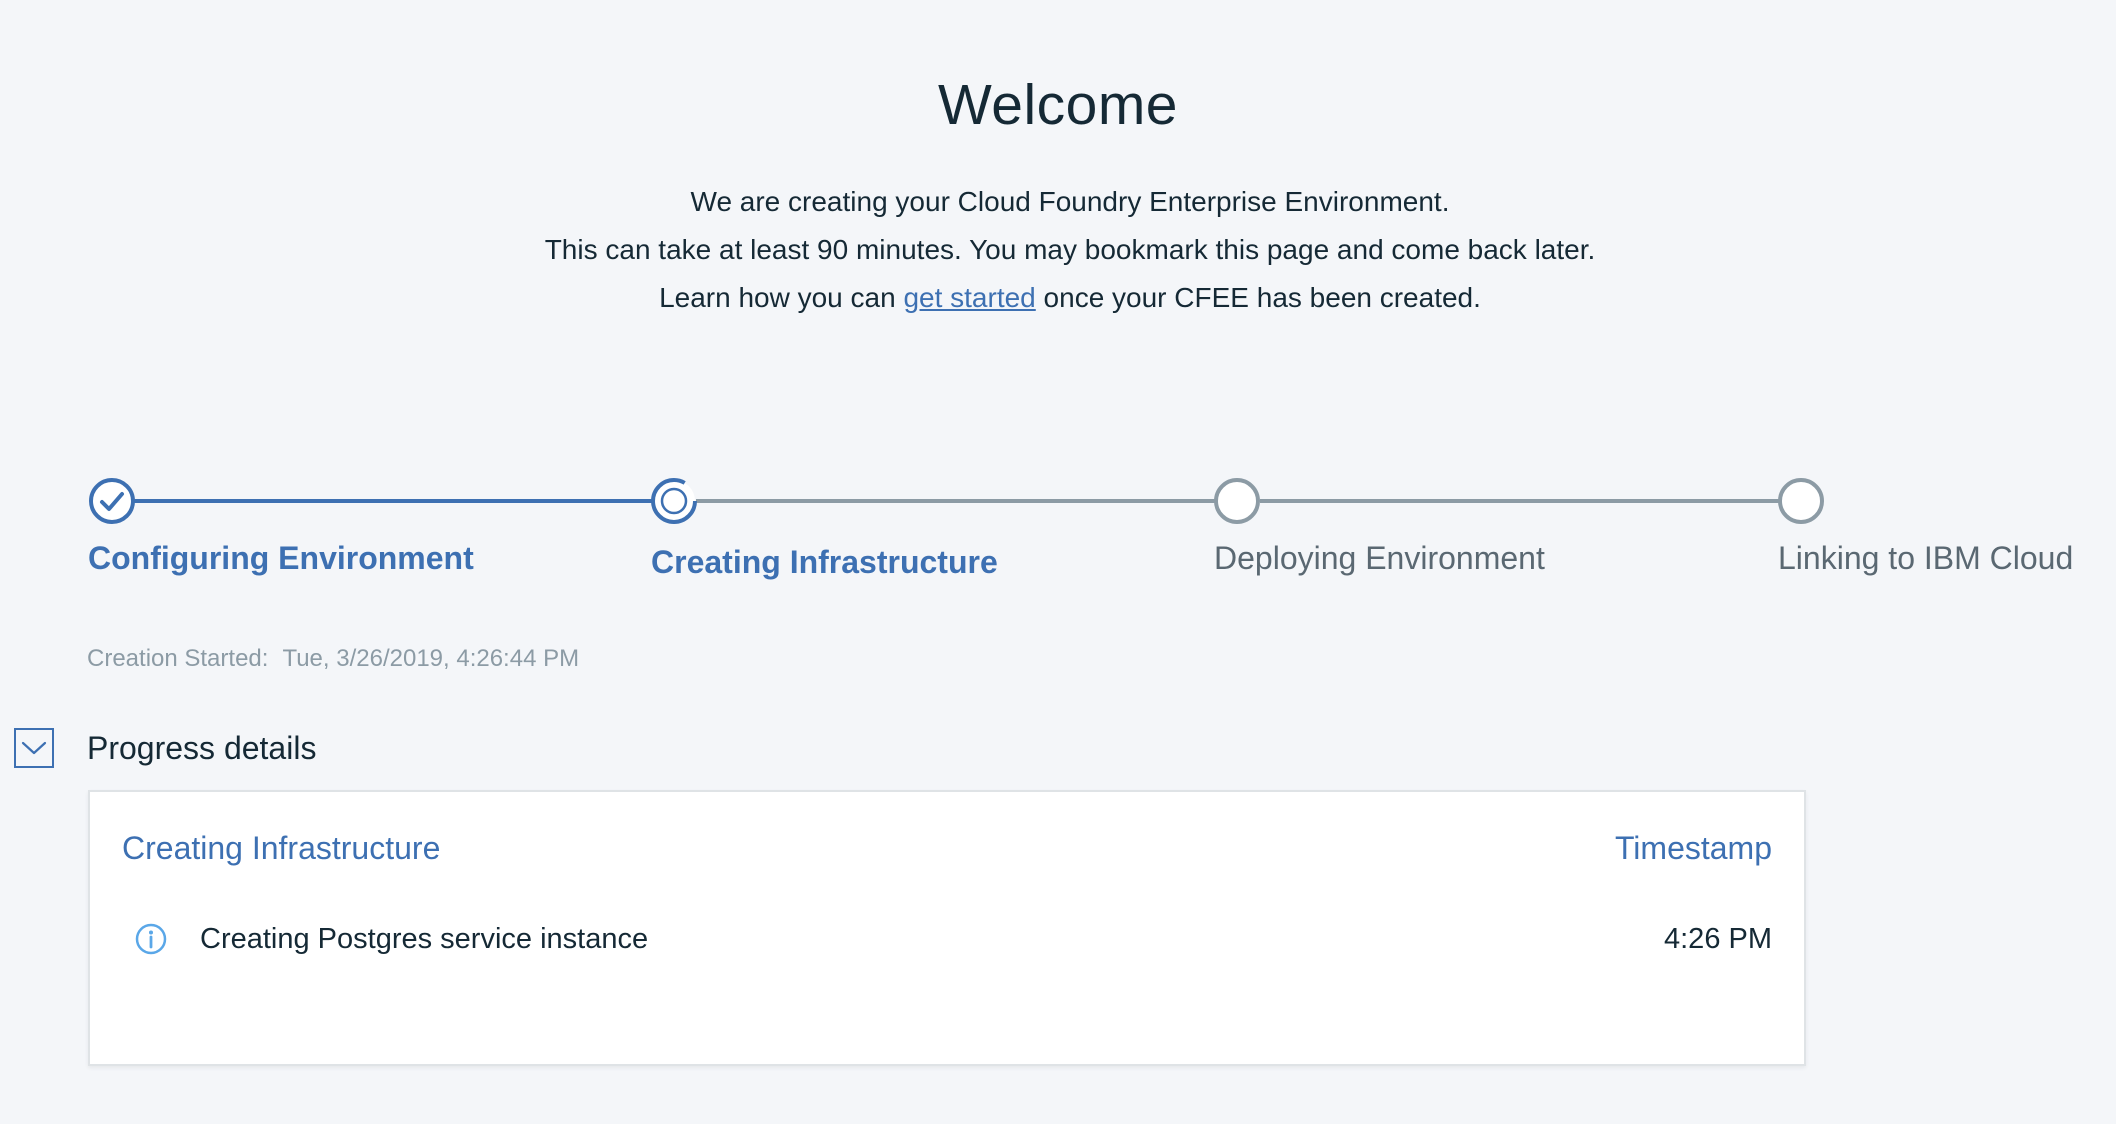 The image size is (2116, 1124). I want to click on list-item-message: Creating Postgres service instance, so click(424, 938).